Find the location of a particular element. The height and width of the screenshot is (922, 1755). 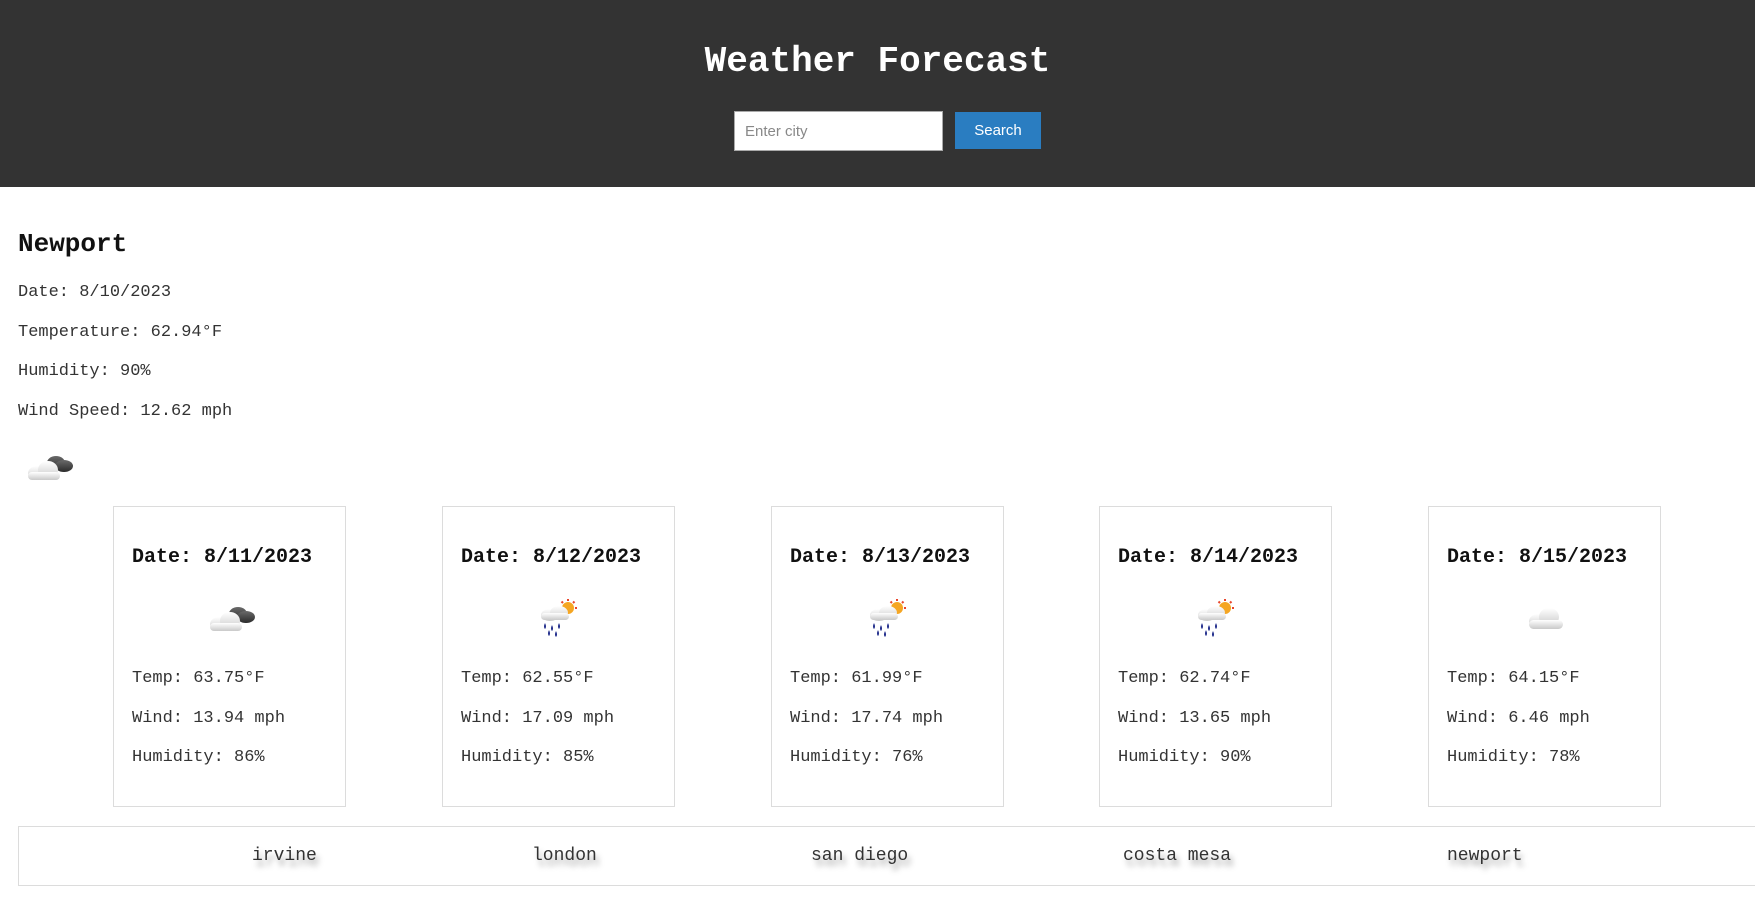

forecast-temp: Temp: 61.99°F is located at coordinates (856, 678).